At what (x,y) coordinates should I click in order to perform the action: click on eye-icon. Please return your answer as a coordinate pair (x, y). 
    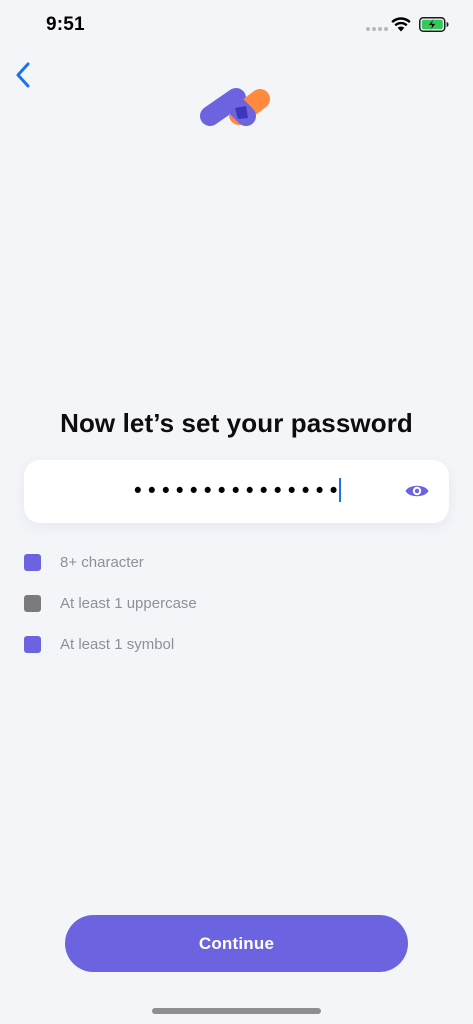
    Looking at the image, I should click on (417, 491).